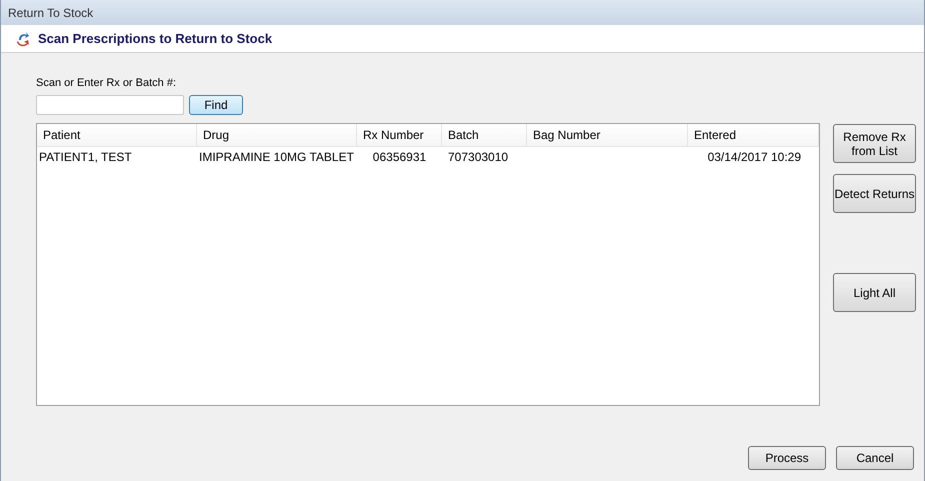 The height and width of the screenshot is (481, 925). I want to click on column-header: Batch, so click(484, 135).